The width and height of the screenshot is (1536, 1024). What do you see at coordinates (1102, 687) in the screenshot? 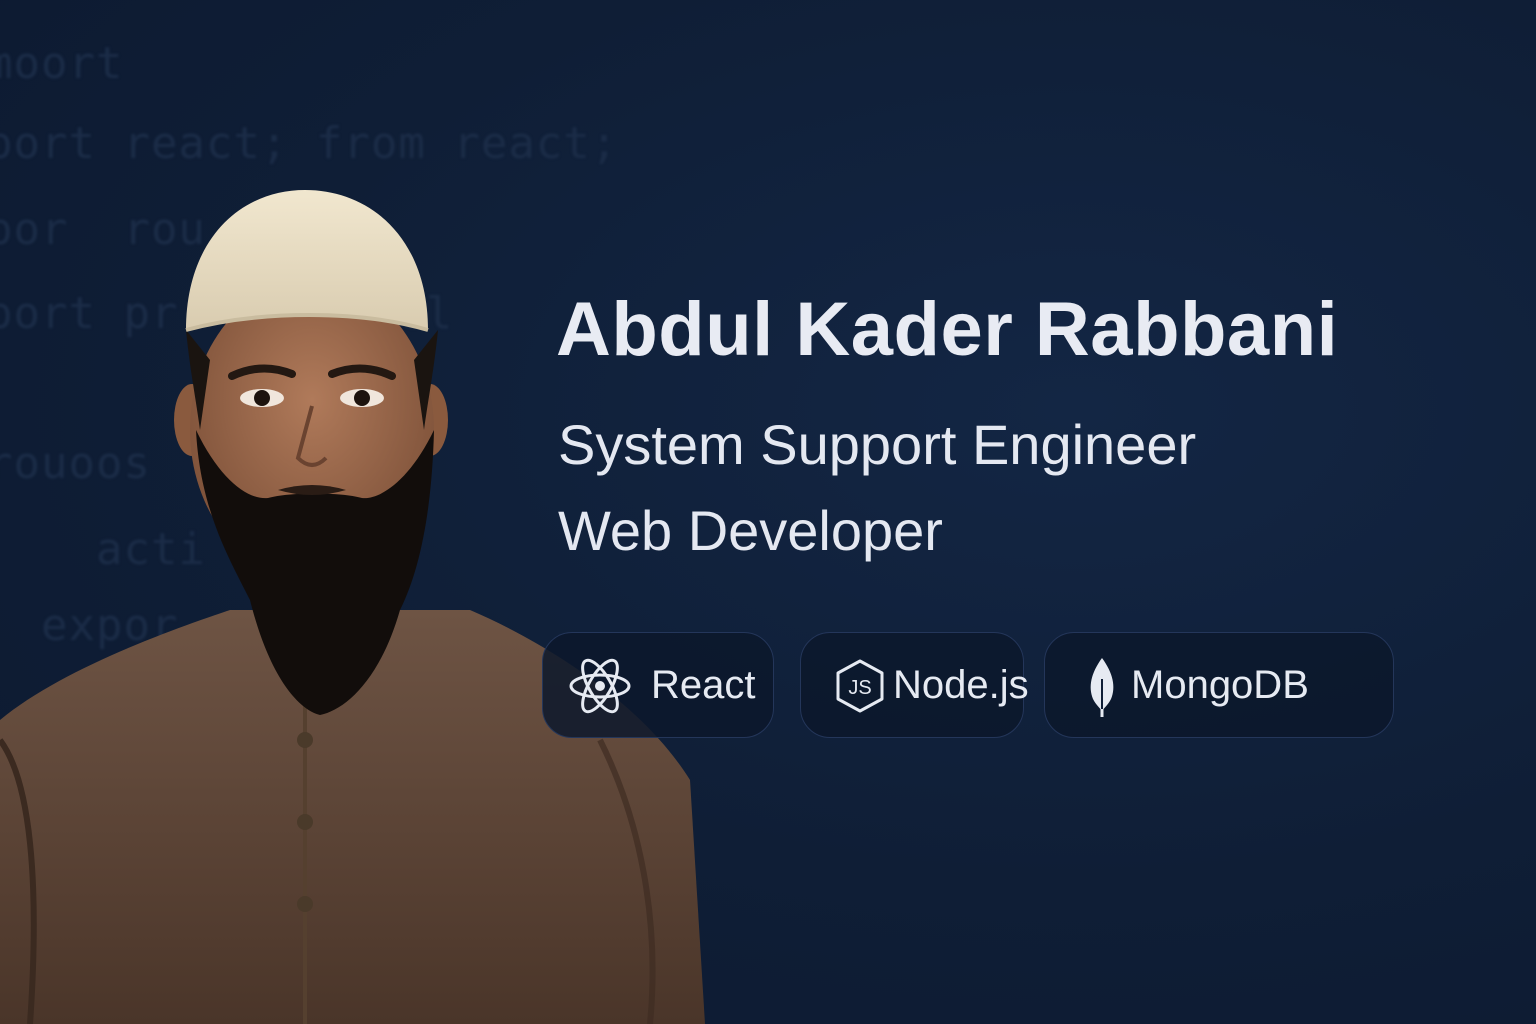
I see `mongodb-leaf-icon` at bounding box center [1102, 687].